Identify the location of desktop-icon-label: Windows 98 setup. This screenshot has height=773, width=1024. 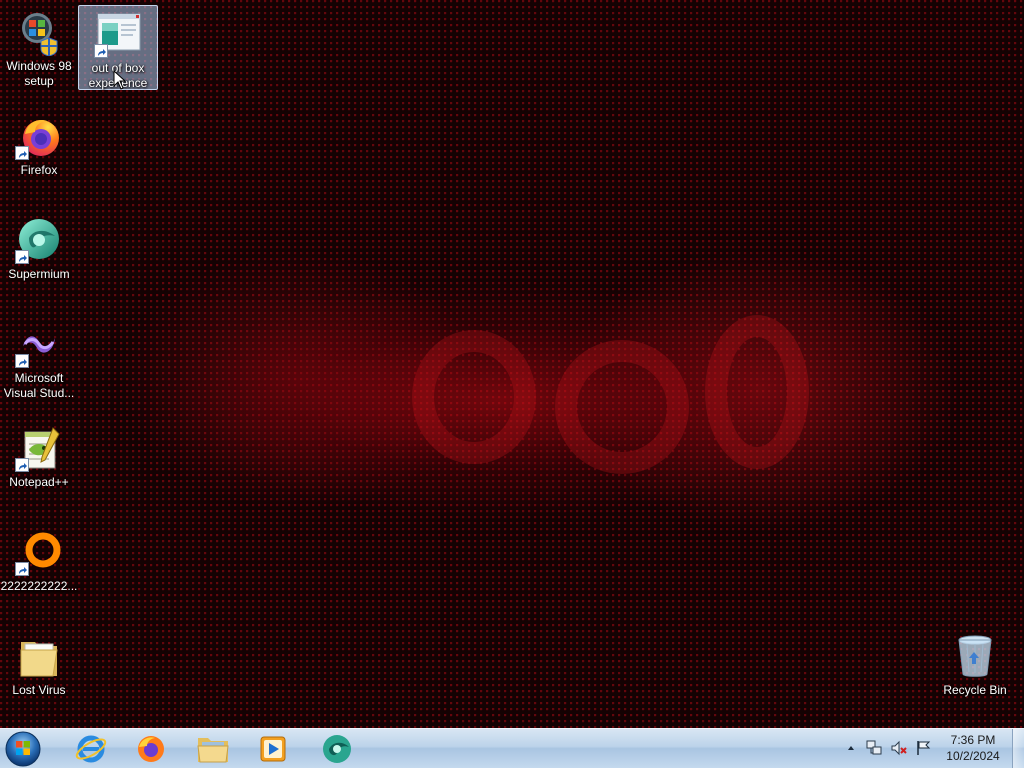
(39, 73).